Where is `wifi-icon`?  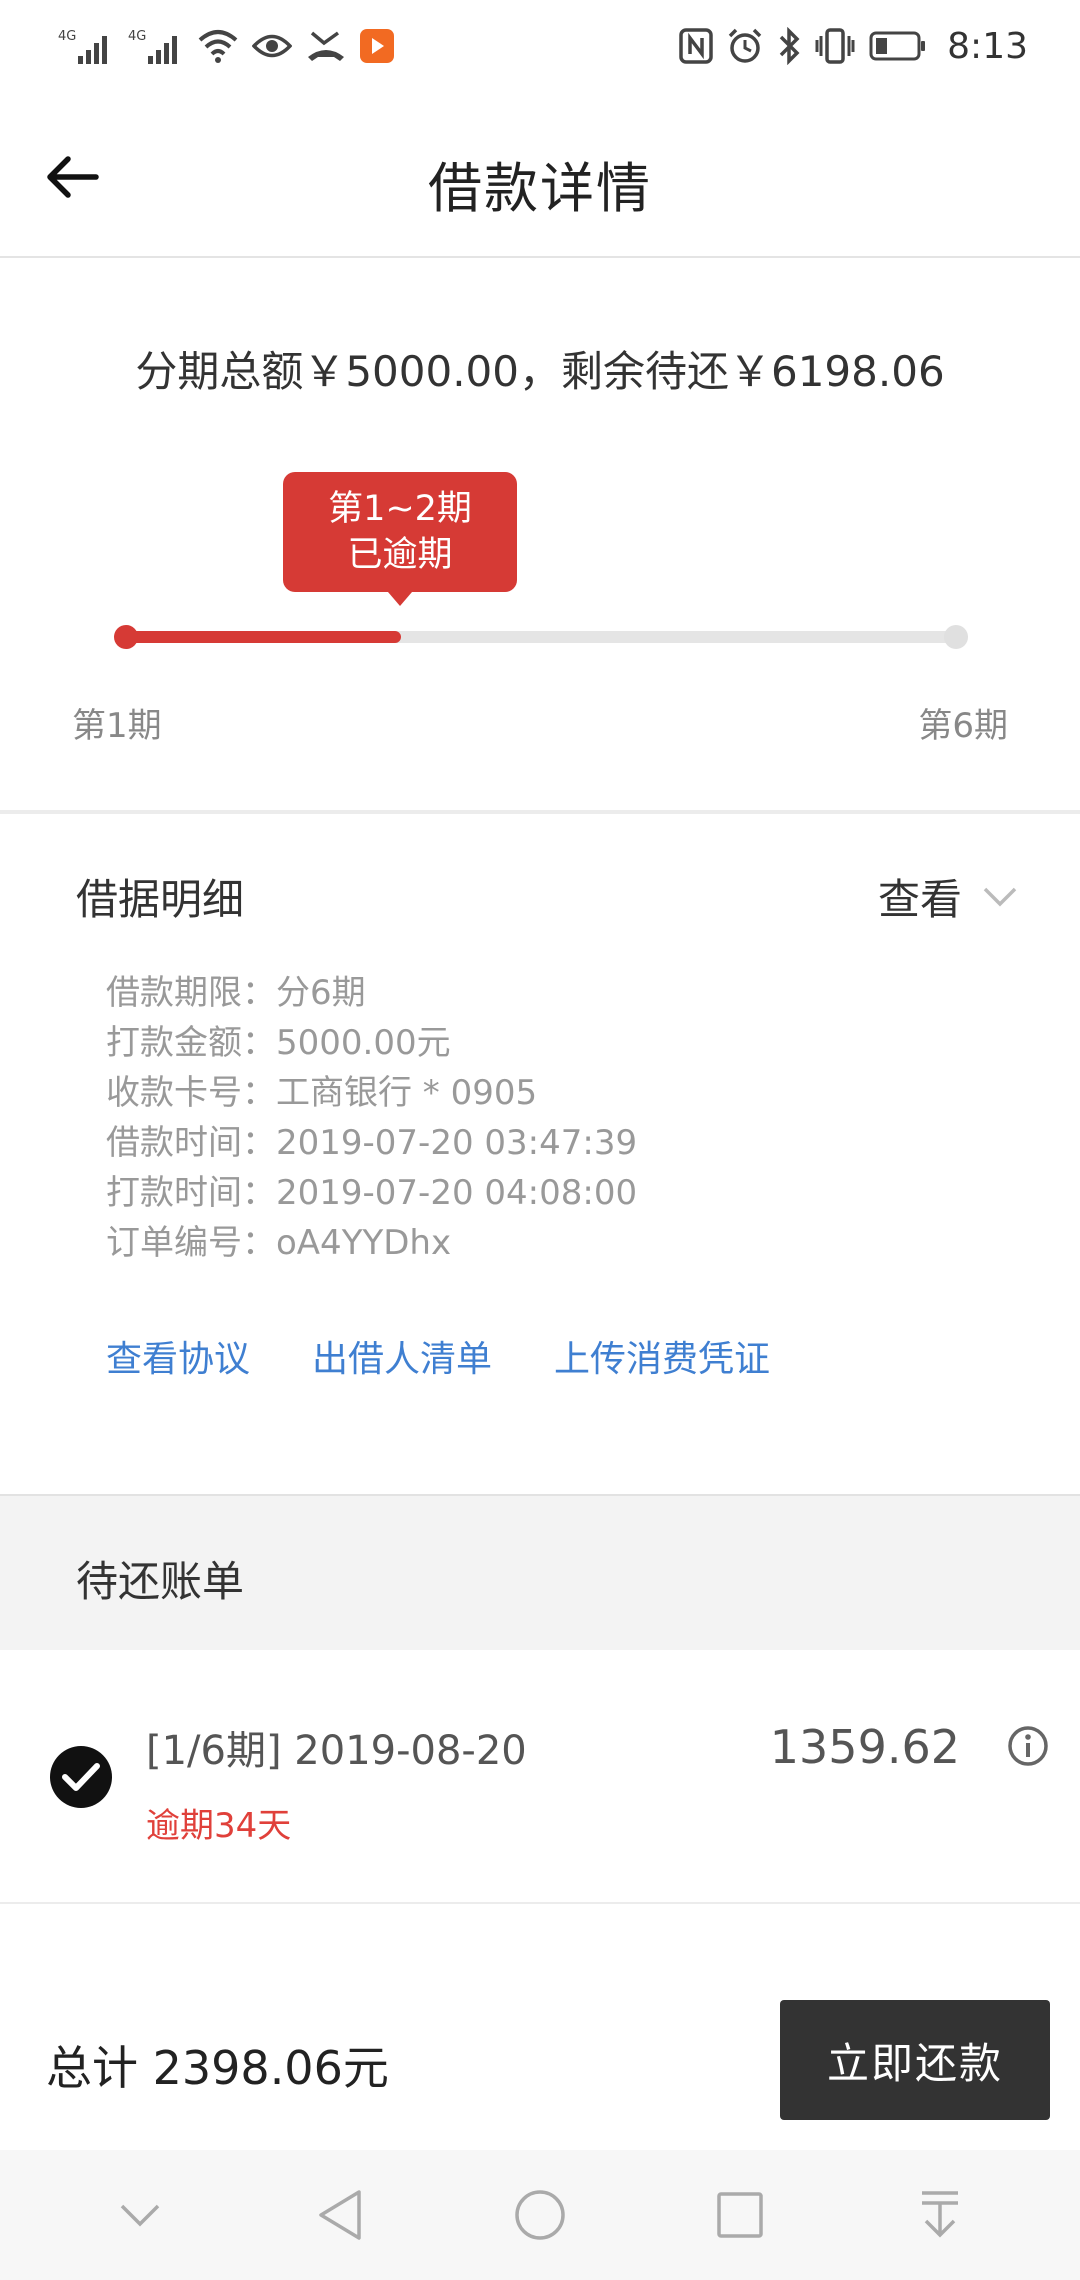 wifi-icon is located at coordinates (218, 46).